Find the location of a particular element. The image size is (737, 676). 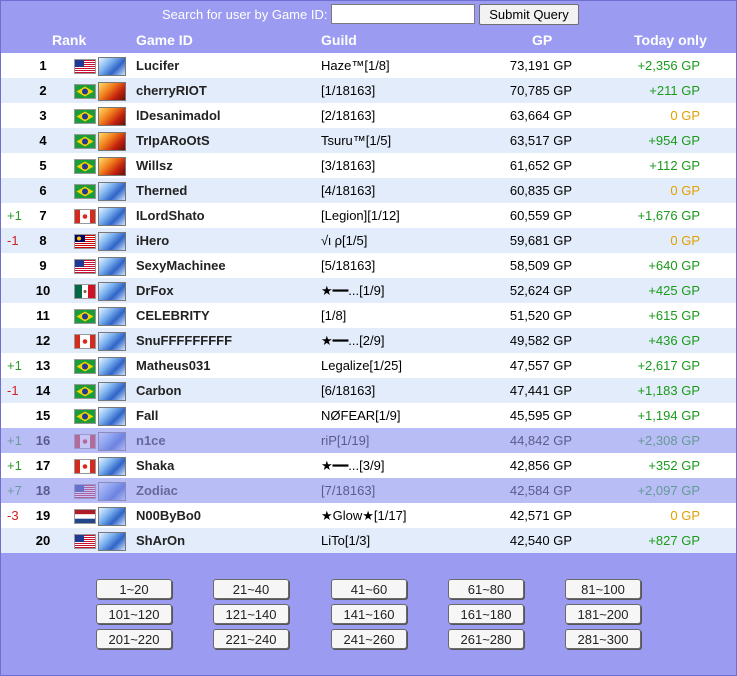

table-row: +1 16 n1ce riP[1/19] 44,842 GP +2,308 GP is located at coordinates (368, 440).